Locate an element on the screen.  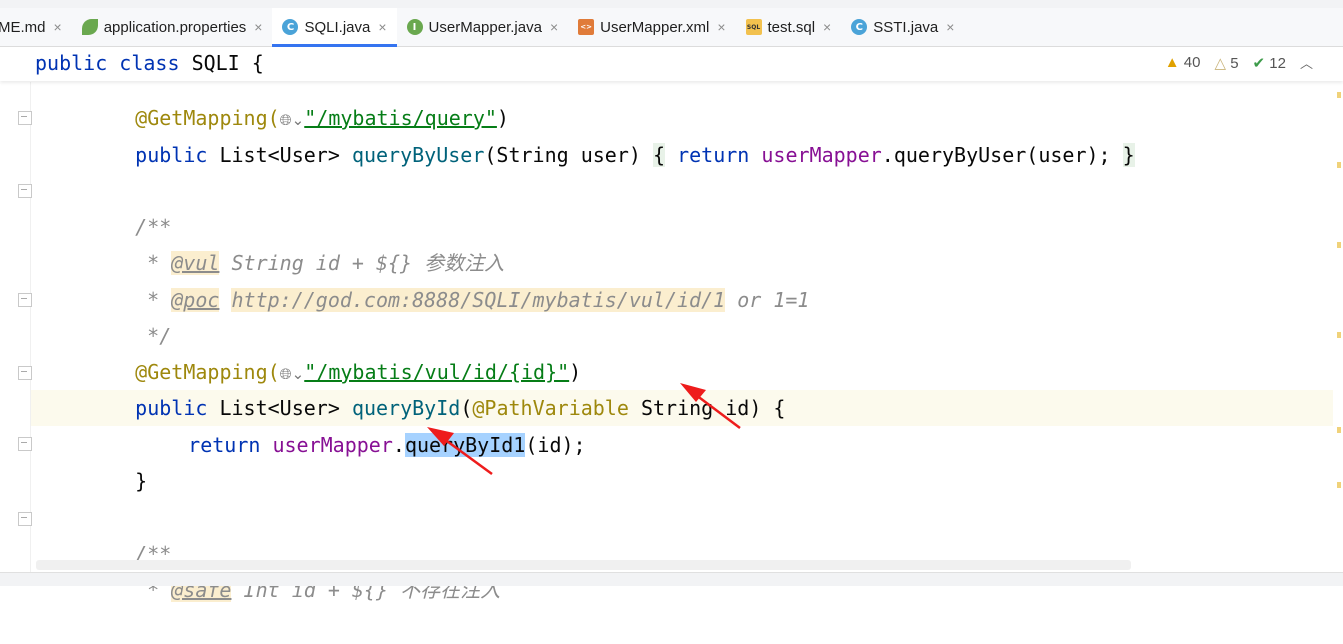
red-arrow-queryById1 is located at coordinates (460, 451).